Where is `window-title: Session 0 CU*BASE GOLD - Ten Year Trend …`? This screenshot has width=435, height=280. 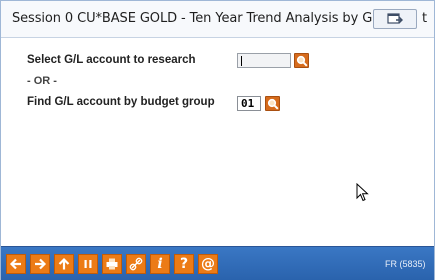
window-title: Session 0 CU*BASE GOLD - Ten Year Trend … is located at coordinates (202, 18).